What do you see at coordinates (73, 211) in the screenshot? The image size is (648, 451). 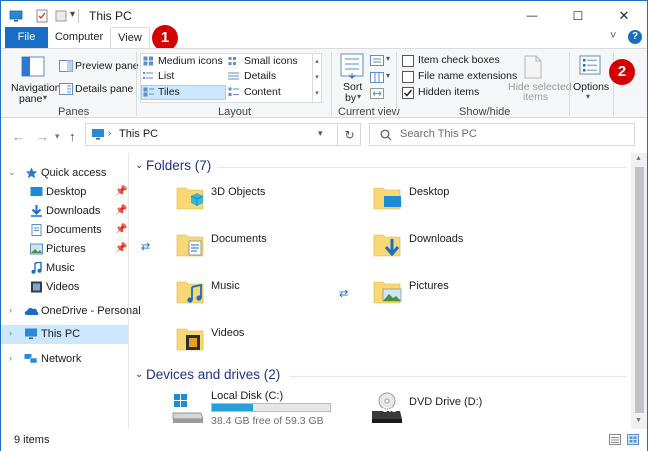 I see `nav-label: Downloads` at bounding box center [73, 211].